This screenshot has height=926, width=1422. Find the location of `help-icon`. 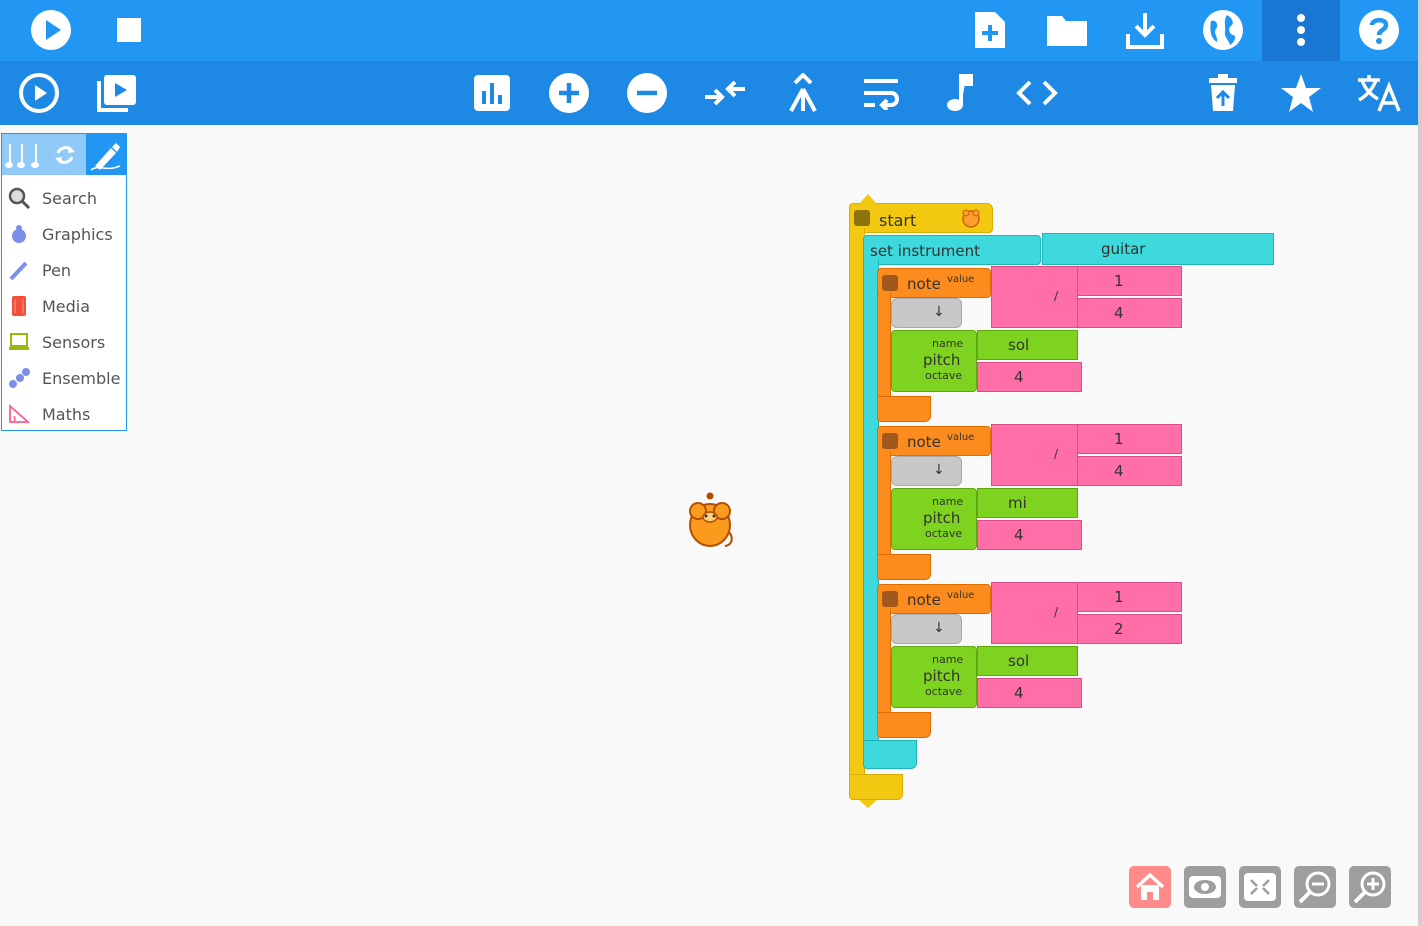

help-icon is located at coordinates (1379, 30).